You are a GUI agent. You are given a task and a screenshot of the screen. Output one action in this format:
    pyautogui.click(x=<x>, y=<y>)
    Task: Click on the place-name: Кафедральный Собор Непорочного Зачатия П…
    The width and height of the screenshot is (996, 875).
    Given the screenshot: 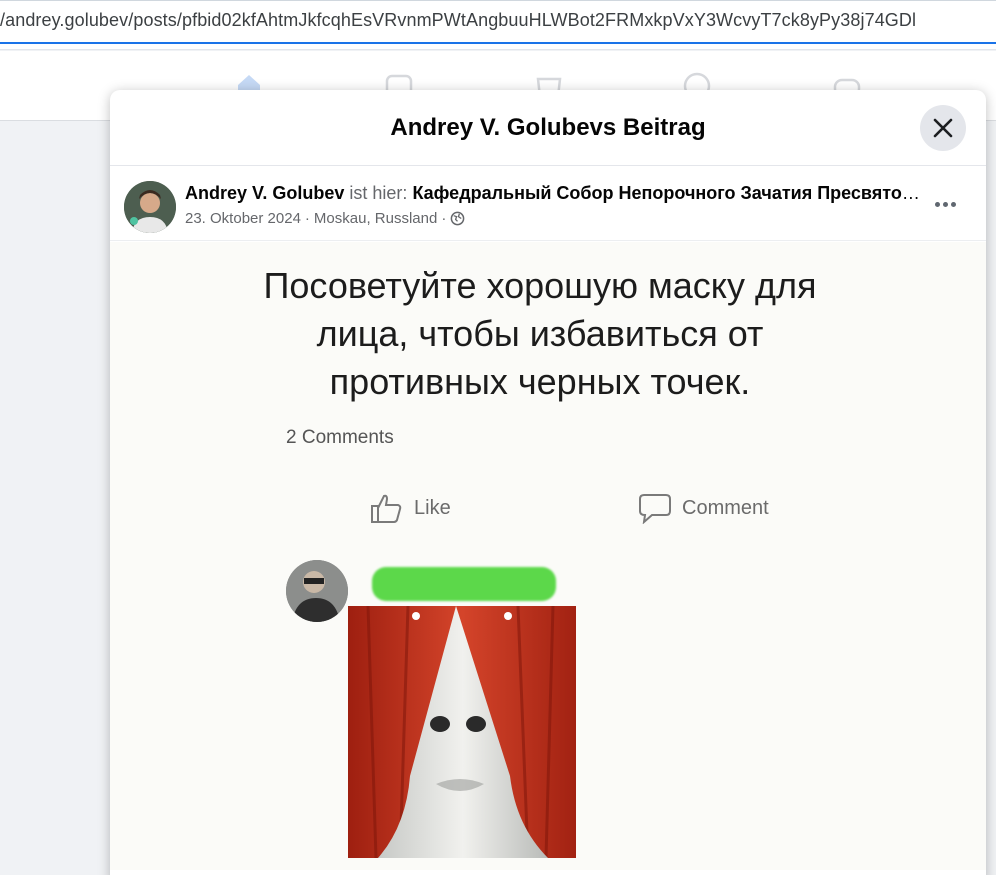 What is the action you would take?
    pyautogui.click(x=668, y=193)
    